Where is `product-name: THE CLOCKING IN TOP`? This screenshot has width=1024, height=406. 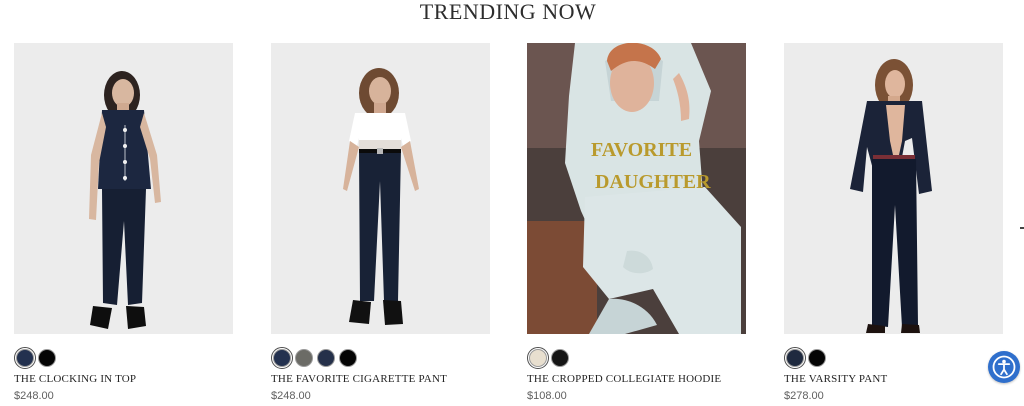 product-name: THE CLOCKING IN TOP is located at coordinates (75, 379).